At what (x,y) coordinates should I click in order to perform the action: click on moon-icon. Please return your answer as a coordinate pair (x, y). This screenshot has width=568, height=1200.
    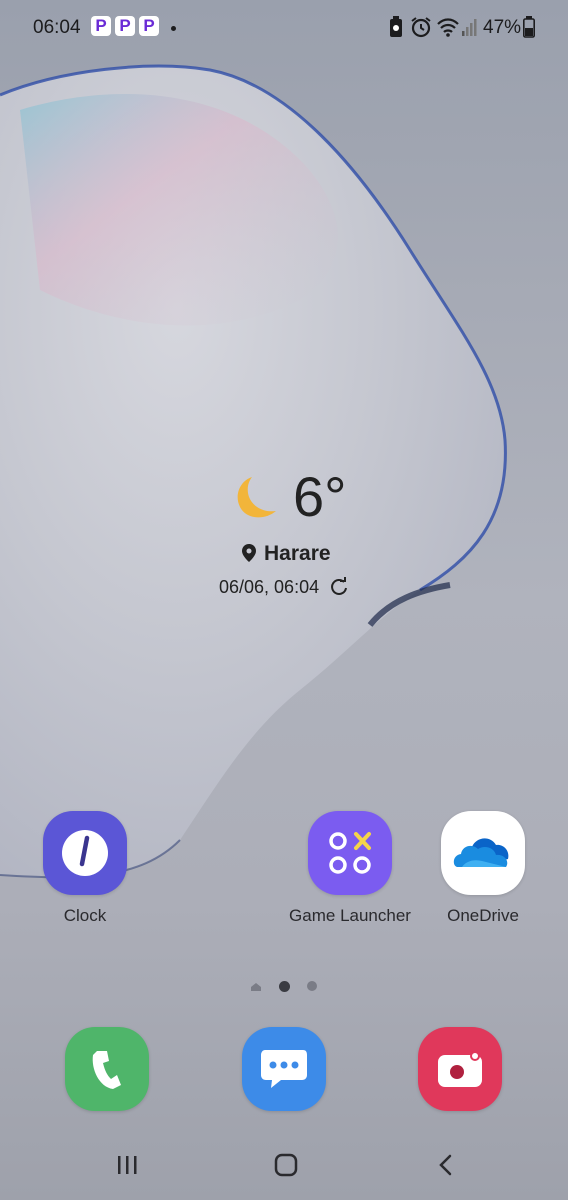
    Looking at the image, I should click on (256, 497).